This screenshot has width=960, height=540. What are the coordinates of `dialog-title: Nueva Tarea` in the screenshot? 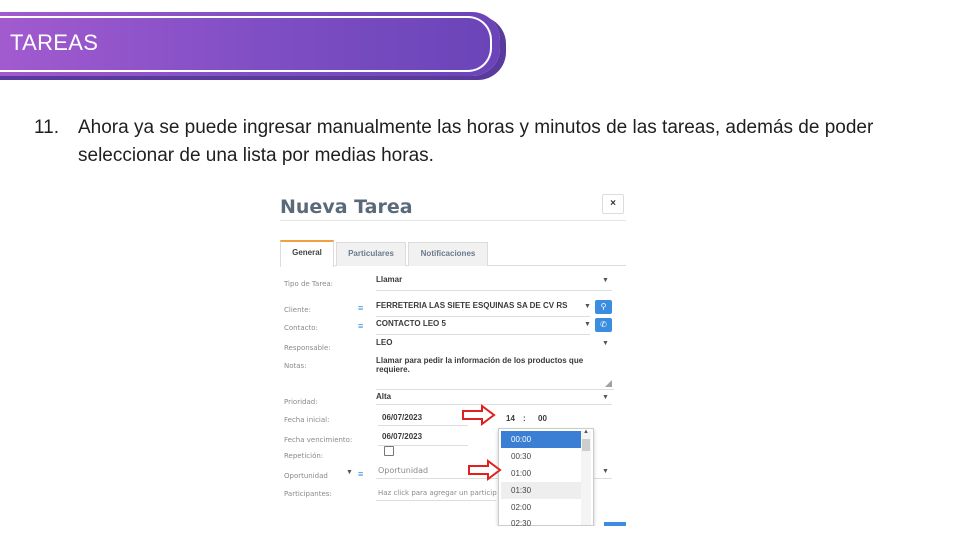 It's located at (346, 207).